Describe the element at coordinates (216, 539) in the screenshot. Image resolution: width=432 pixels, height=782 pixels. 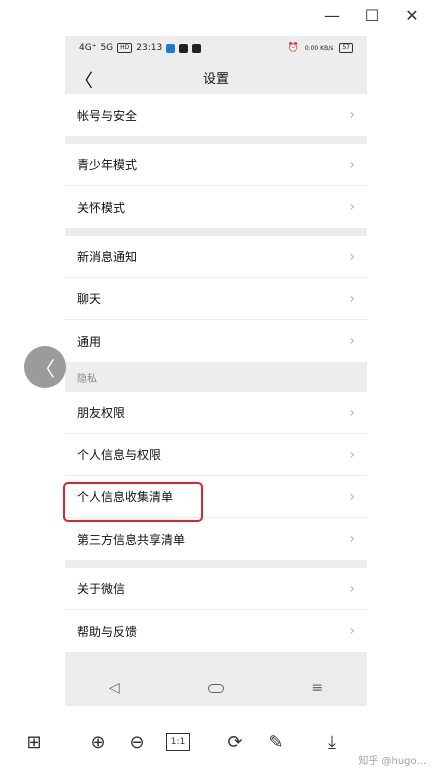
I see `settings-row-third-party-sharing: 第三方信息共享清单 ›` at that location.